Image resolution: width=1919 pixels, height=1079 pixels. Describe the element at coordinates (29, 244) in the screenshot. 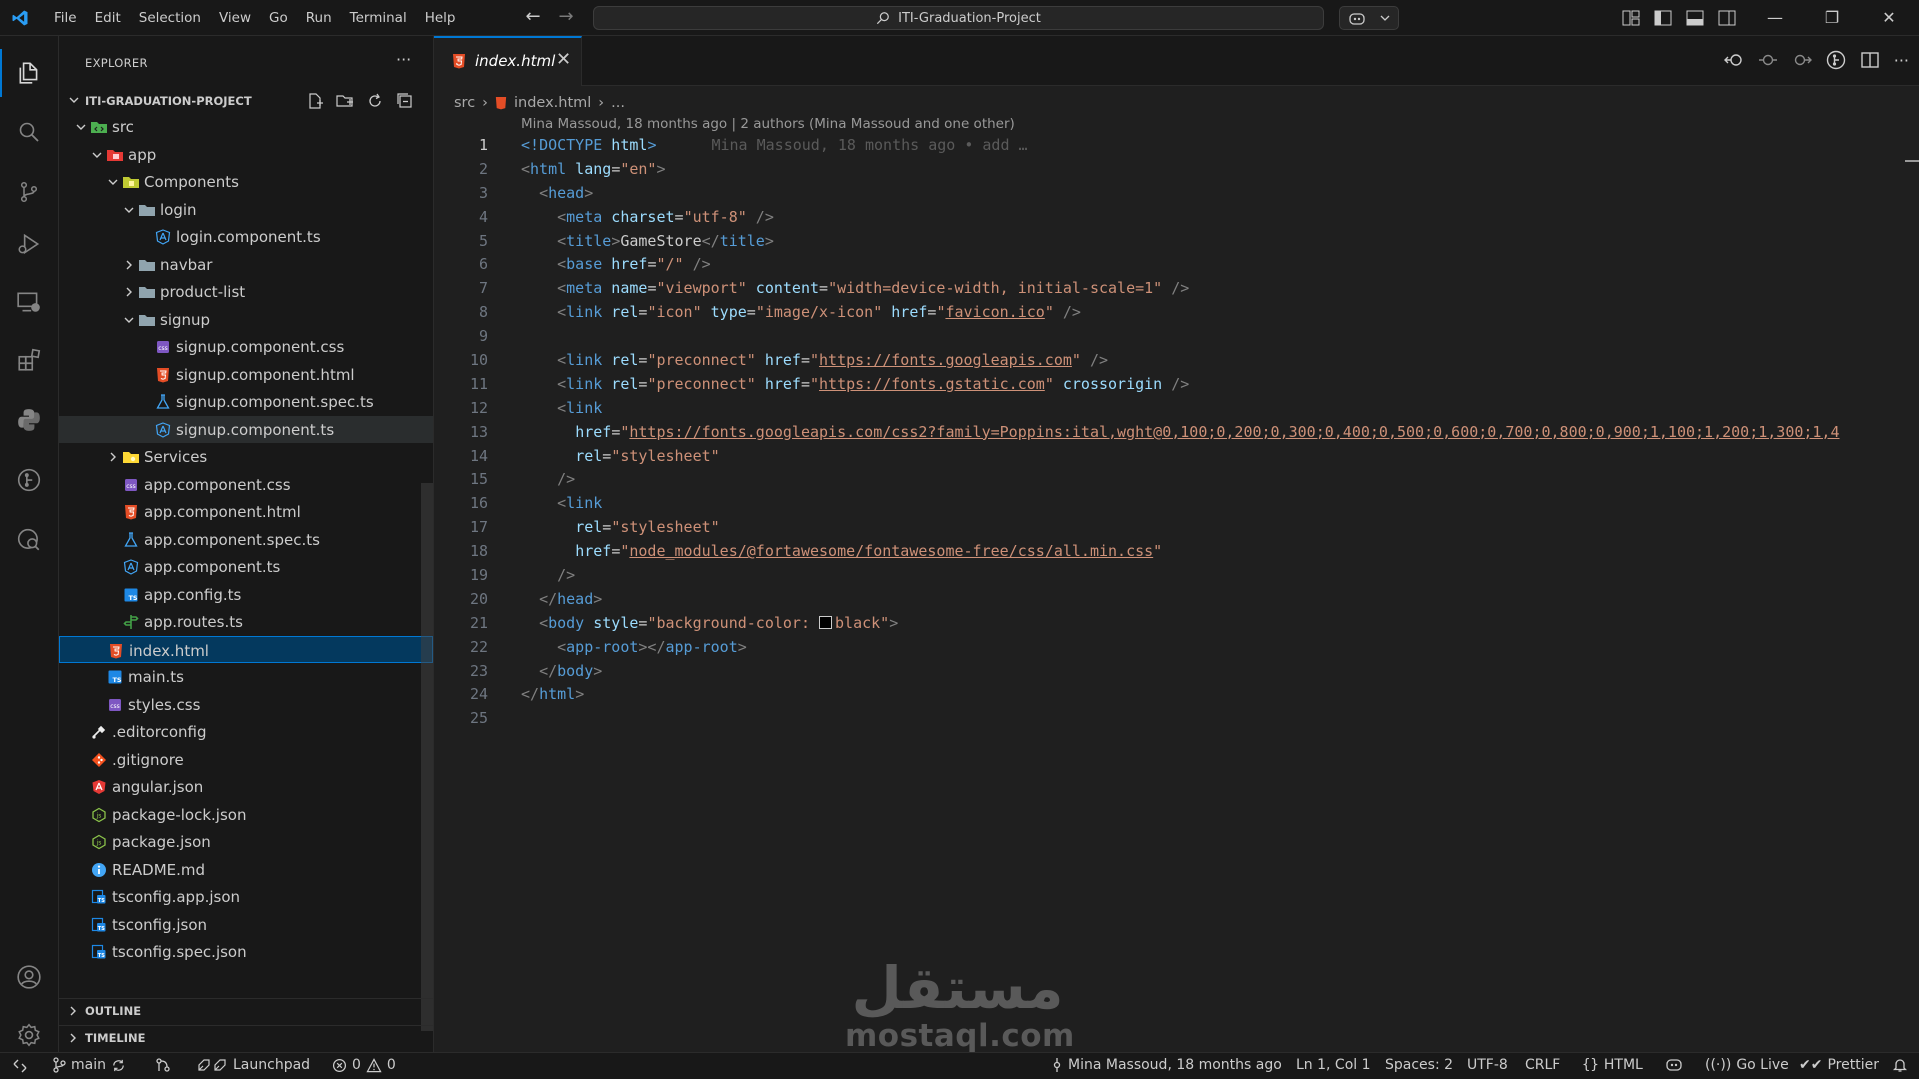

I see `run-debug-icon` at that location.